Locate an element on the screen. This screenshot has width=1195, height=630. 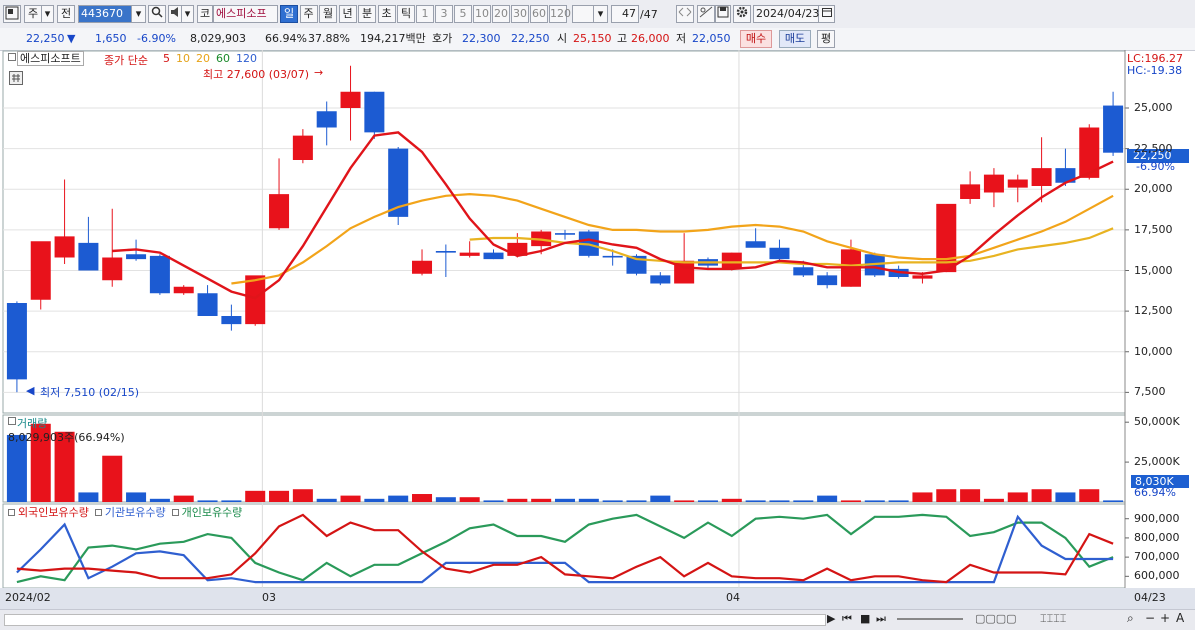
sell-button: 매도 is located at coordinates (795, 39).